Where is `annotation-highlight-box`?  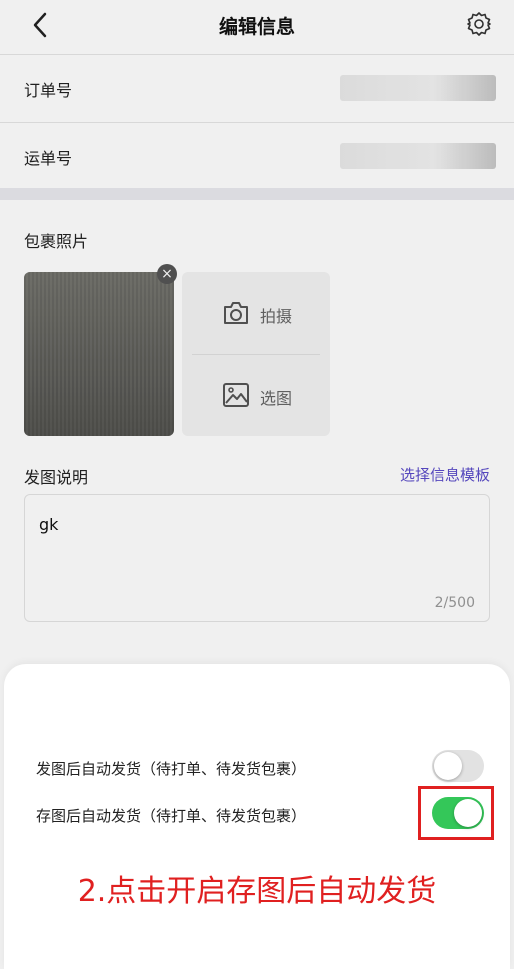 annotation-highlight-box is located at coordinates (456, 813).